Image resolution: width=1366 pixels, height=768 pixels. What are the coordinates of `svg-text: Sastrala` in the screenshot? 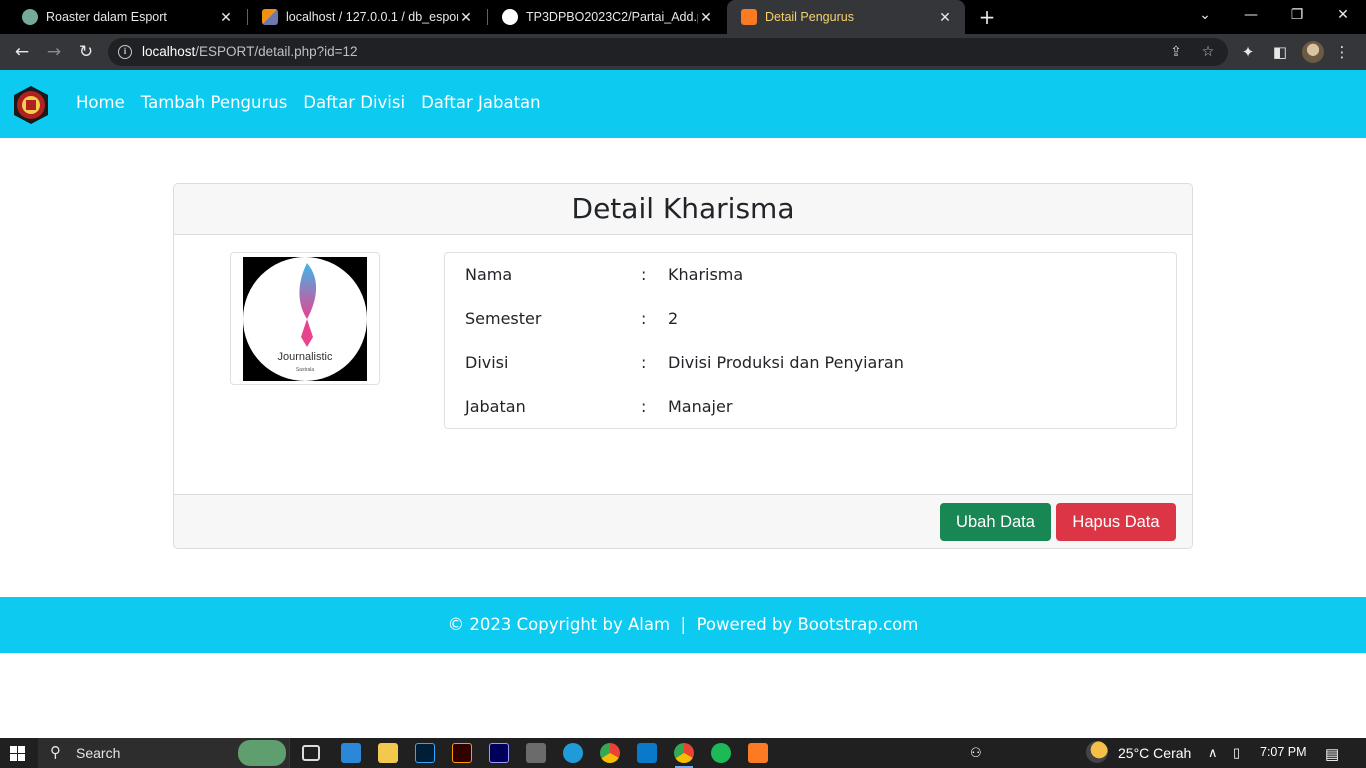 It's located at (305, 370).